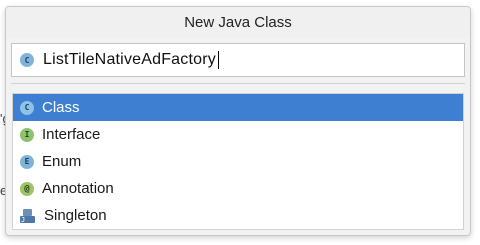 This screenshot has width=480, height=245. What do you see at coordinates (61, 107) in the screenshot?
I see `kind-label: Class` at bounding box center [61, 107].